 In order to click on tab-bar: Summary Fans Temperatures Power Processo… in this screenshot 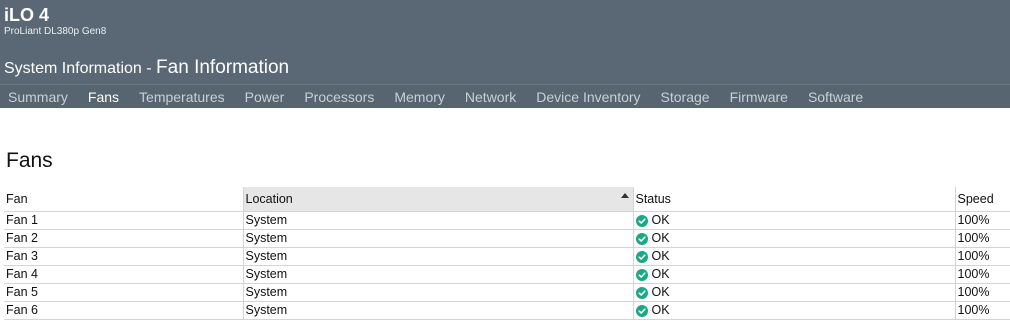, I will do `click(505, 96)`.